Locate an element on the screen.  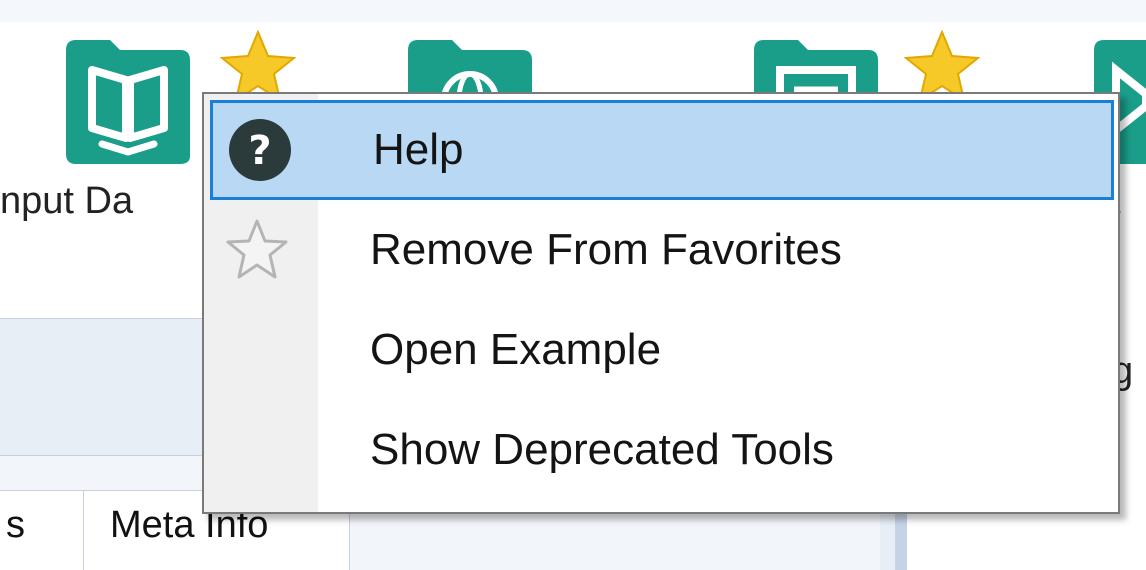
input-data-tool-label: nput Da is located at coordinates (67, 201).